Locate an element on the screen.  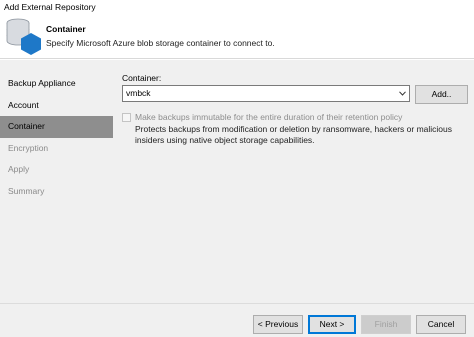
container-select-value: vmbck is located at coordinates (138, 93).